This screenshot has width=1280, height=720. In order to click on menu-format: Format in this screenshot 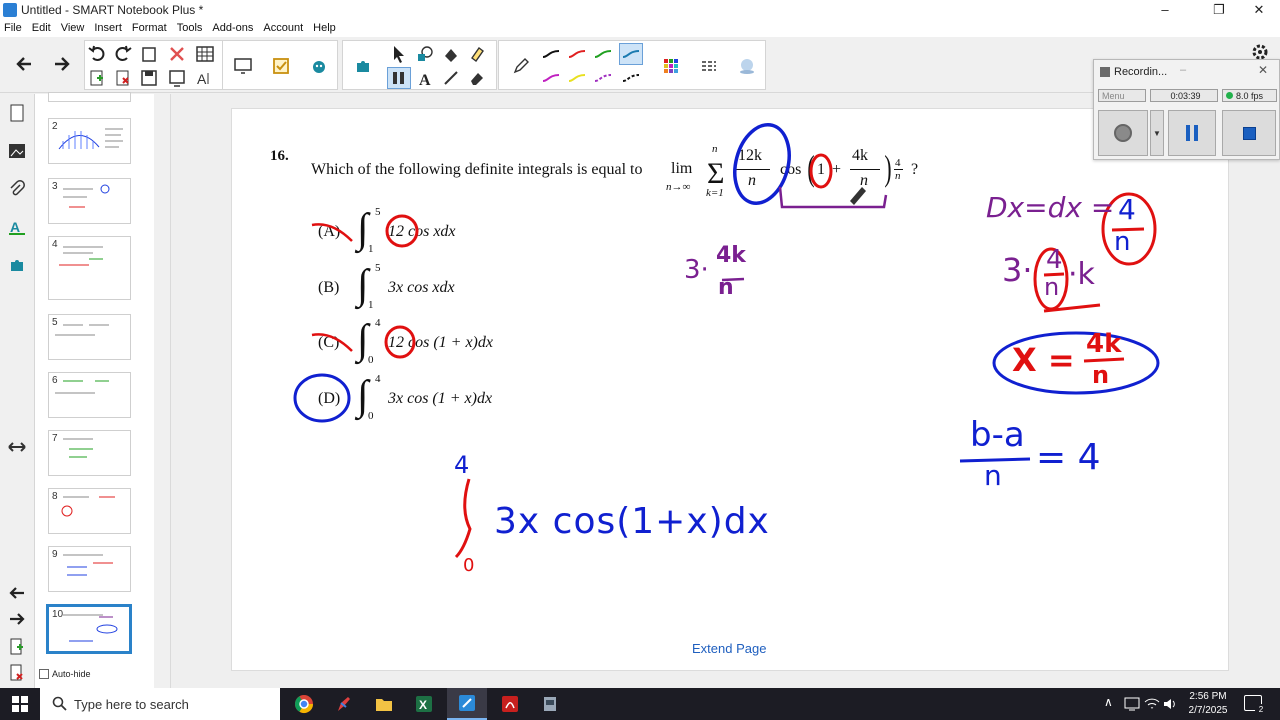, I will do `click(149, 28)`.